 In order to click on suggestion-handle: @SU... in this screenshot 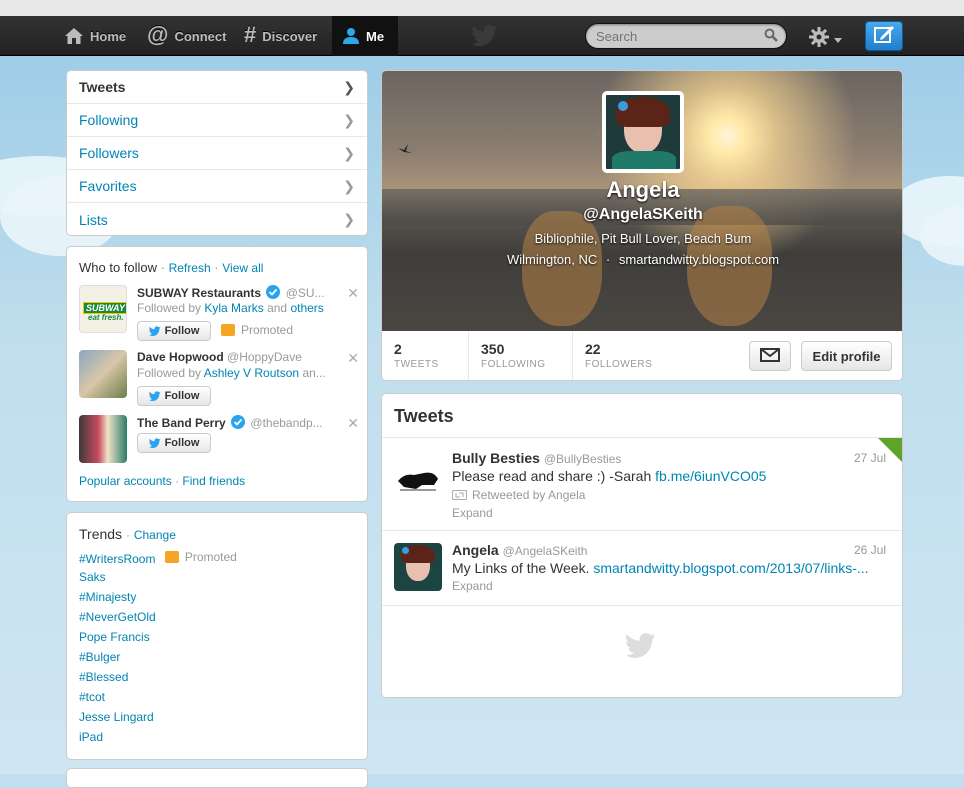, I will do `click(305, 293)`.